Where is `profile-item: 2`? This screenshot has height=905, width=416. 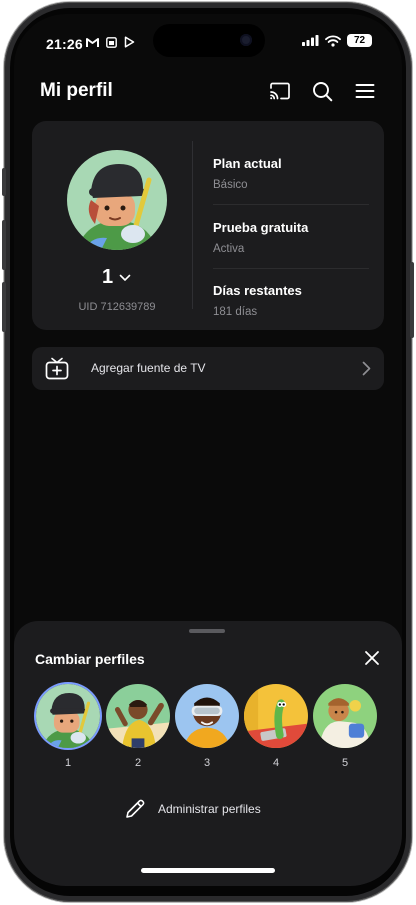
profile-item: 2 is located at coordinates (138, 726).